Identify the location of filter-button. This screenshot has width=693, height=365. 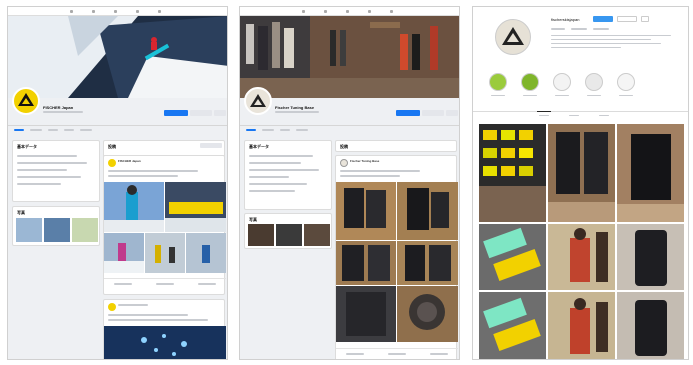
(211, 145).